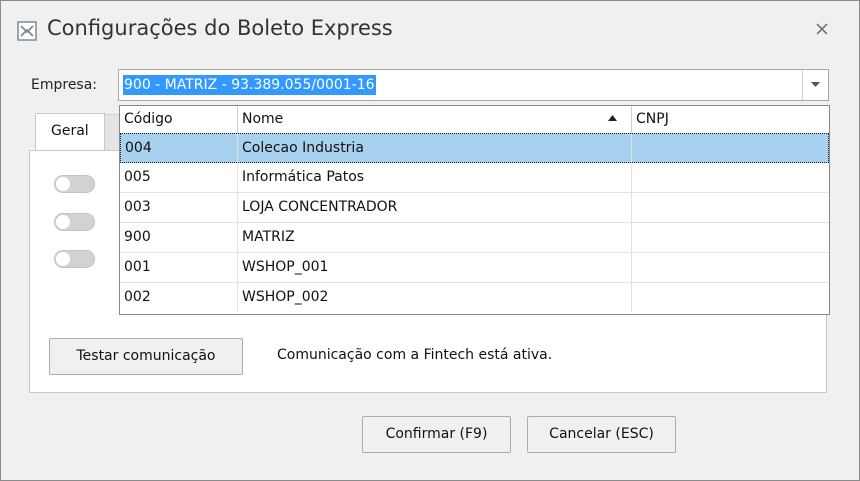  Describe the element at coordinates (146, 356) in the screenshot. I see `test-communication-button: Testar comunicação` at that location.